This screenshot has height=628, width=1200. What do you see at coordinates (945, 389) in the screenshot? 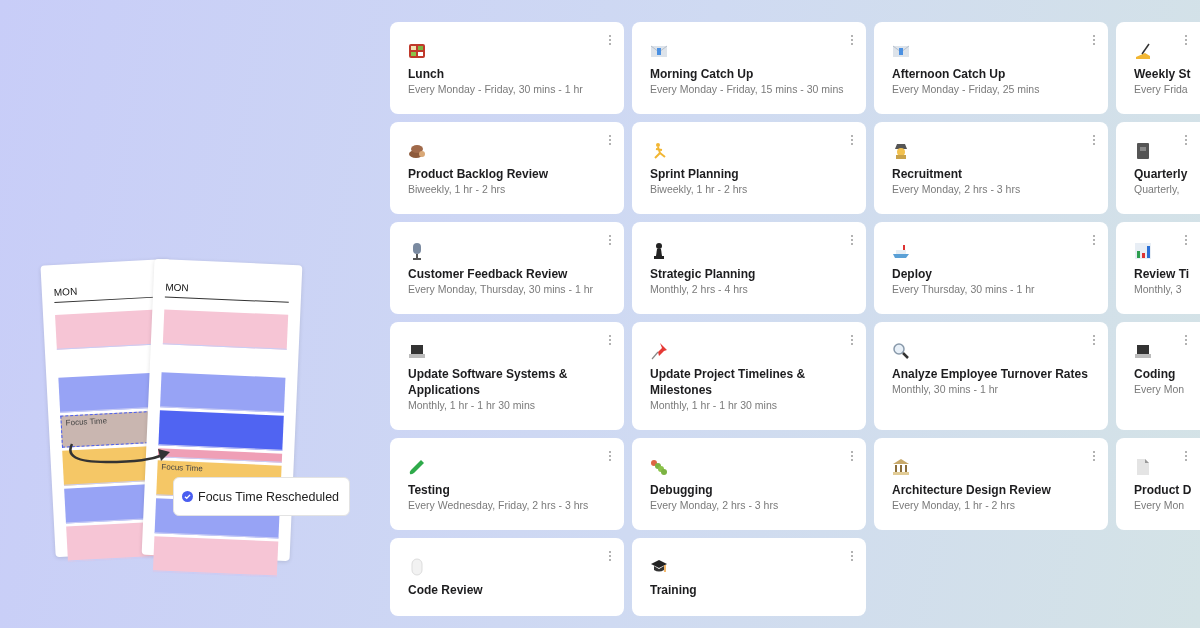
I see `event-schedule: Monthly, 30 mins - 1 hr` at bounding box center [945, 389].